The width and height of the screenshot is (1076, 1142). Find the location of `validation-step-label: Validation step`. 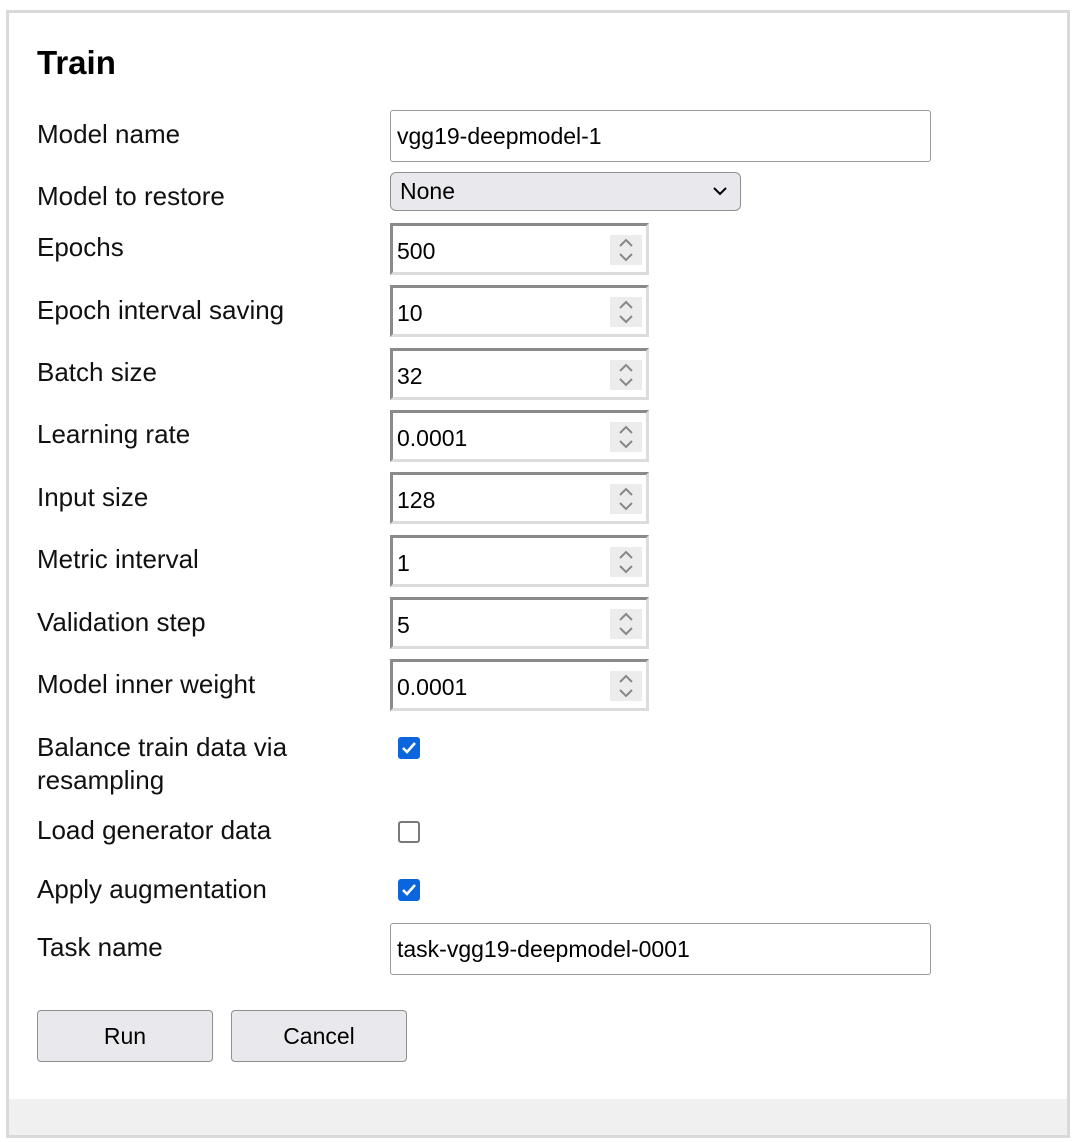

validation-step-label: Validation step is located at coordinates (121, 622).